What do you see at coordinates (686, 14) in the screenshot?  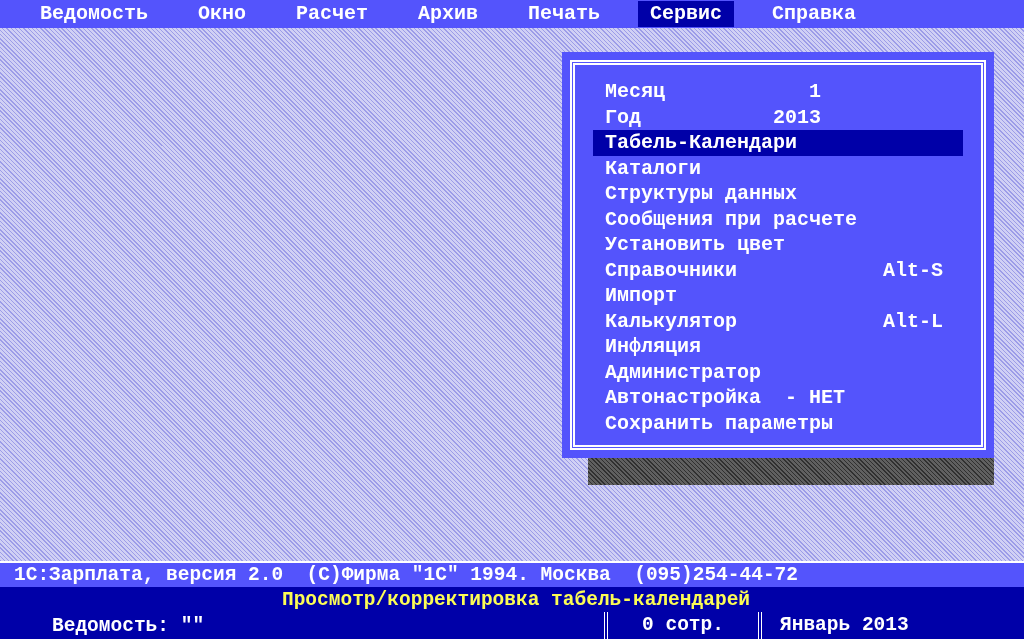 I see `menu-item: Сервис` at bounding box center [686, 14].